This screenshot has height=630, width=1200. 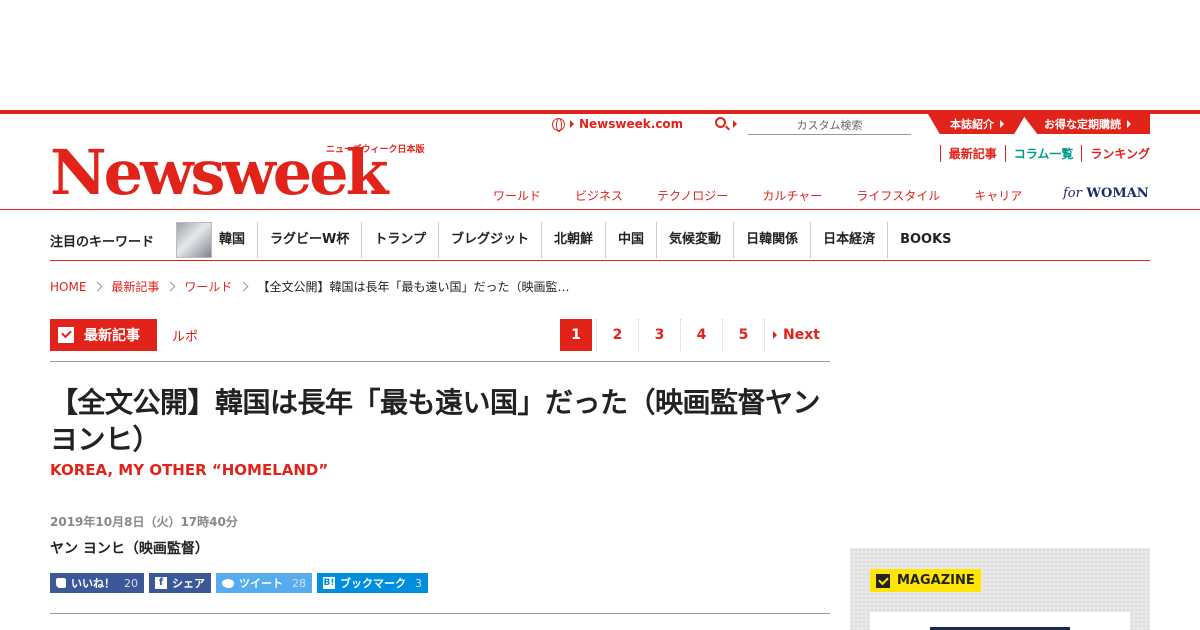 I want to click on pagination: 1 2 3 4 5 Next, so click(x=688, y=335).